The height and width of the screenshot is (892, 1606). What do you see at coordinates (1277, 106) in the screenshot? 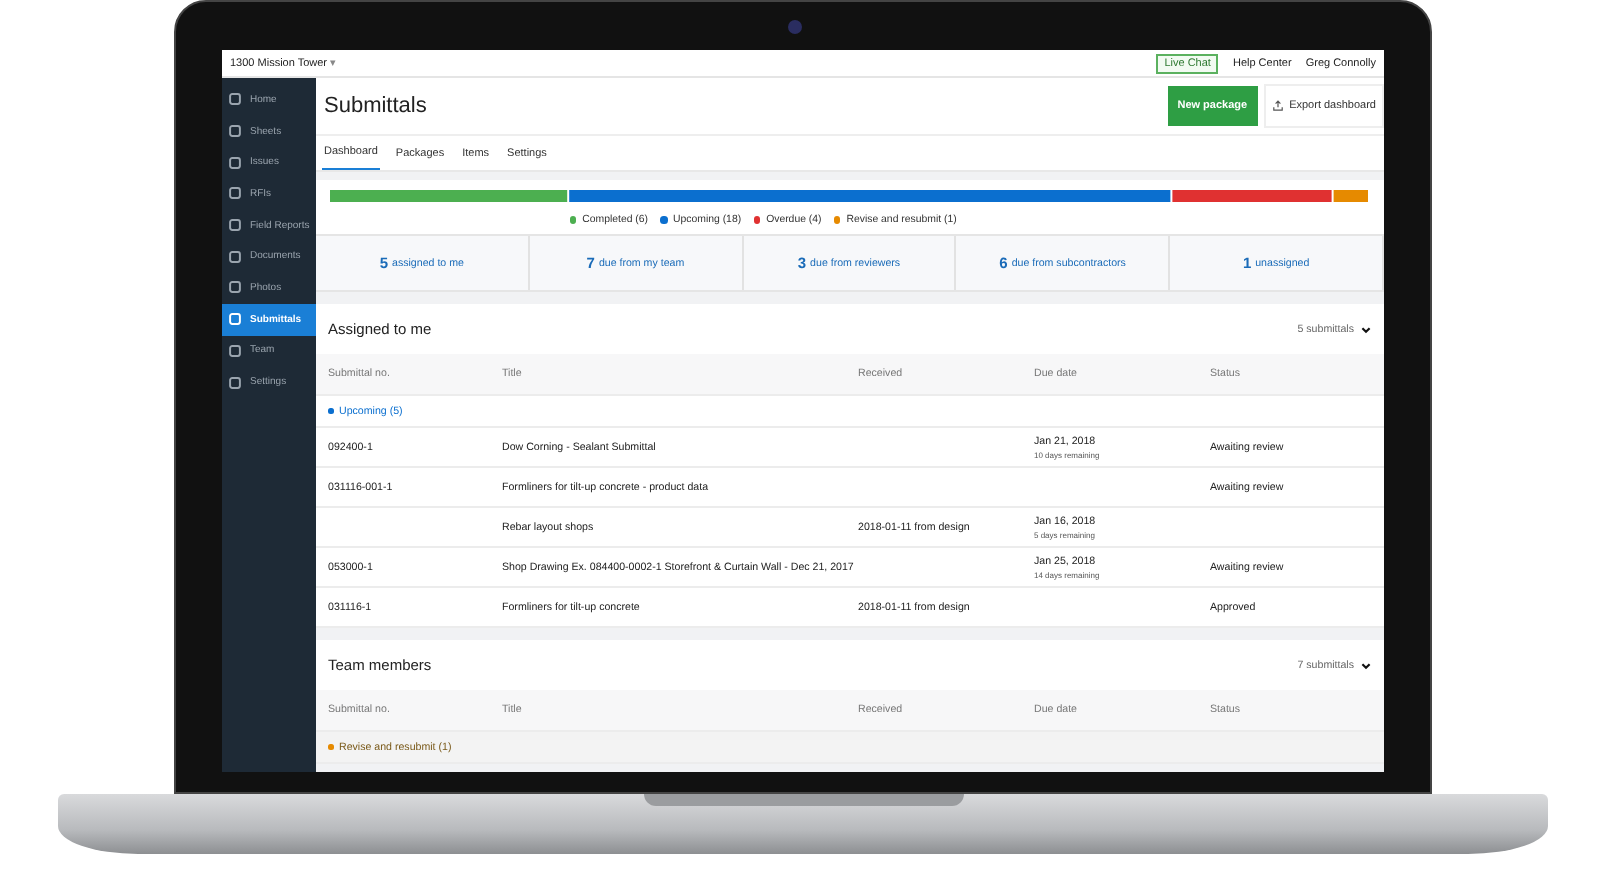
I see `upload-icon` at bounding box center [1277, 106].